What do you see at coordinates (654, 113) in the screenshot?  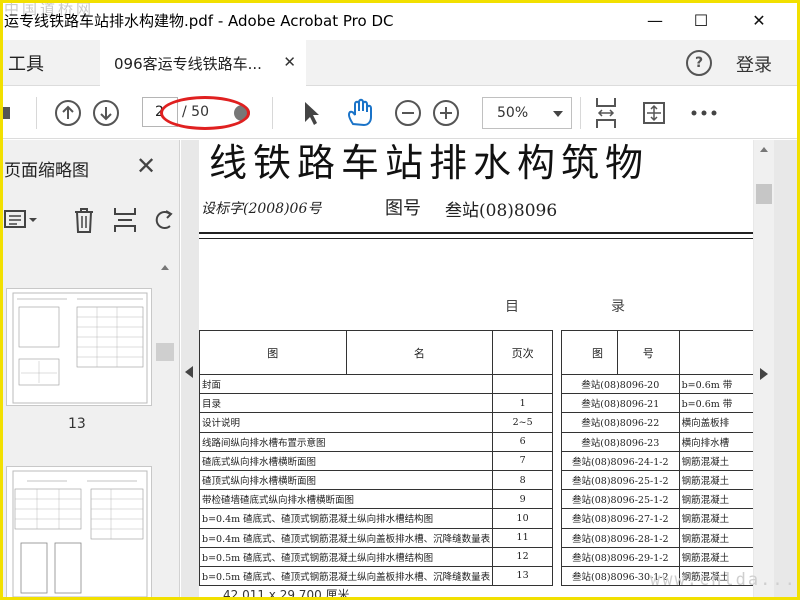 I see `full-screen-icon` at bounding box center [654, 113].